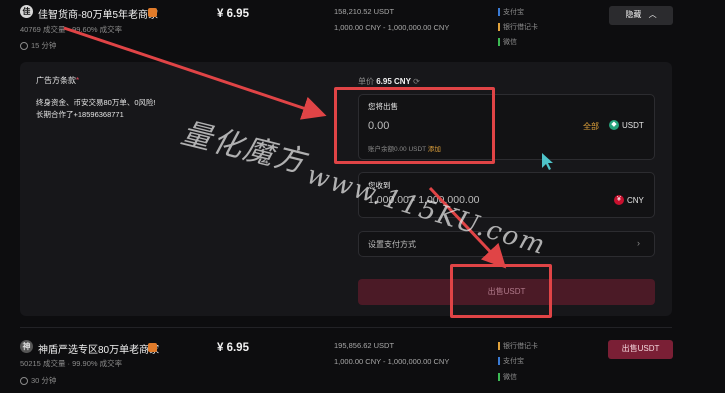 The height and width of the screenshot is (393, 725). What do you see at coordinates (195, 73) in the screenshot?
I see `arrow-to-sell-box` at bounding box center [195, 73].